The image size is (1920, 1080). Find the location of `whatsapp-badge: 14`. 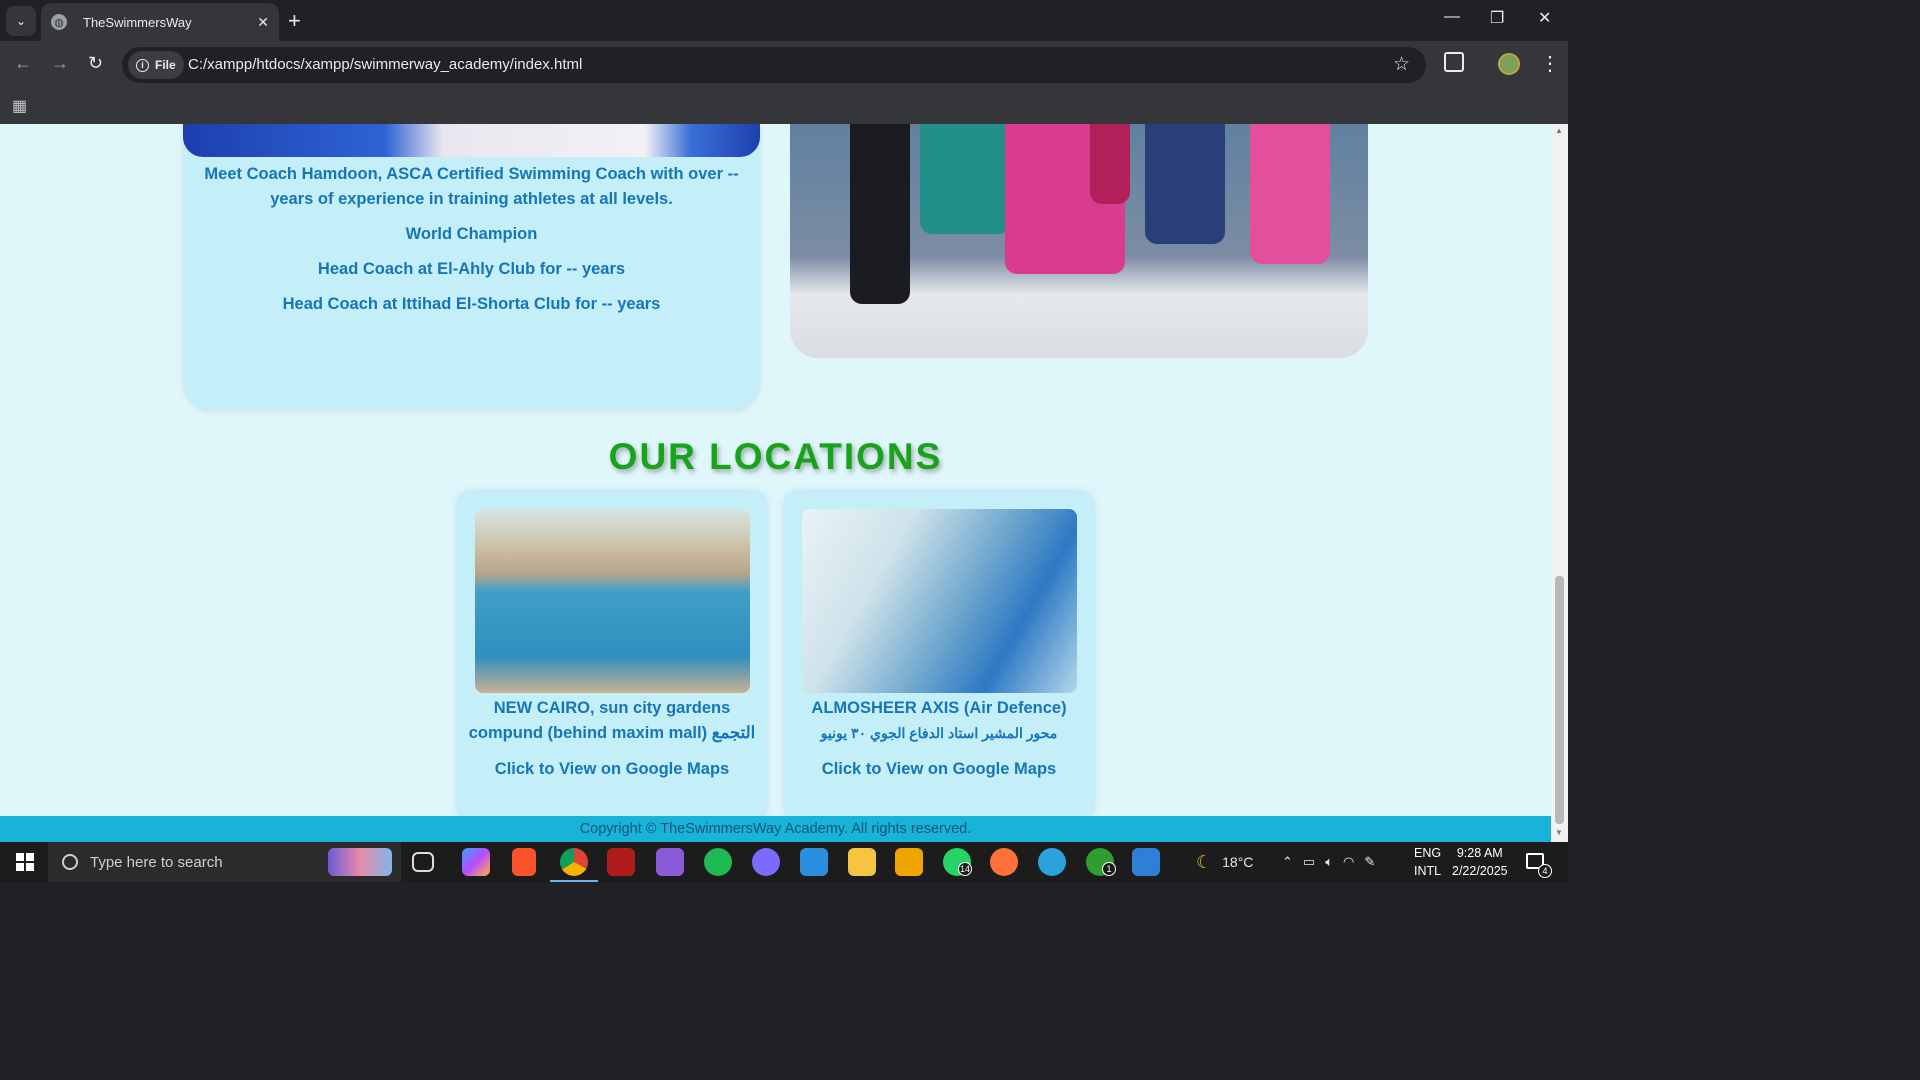

whatsapp-badge: 14 is located at coordinates (965, 869).